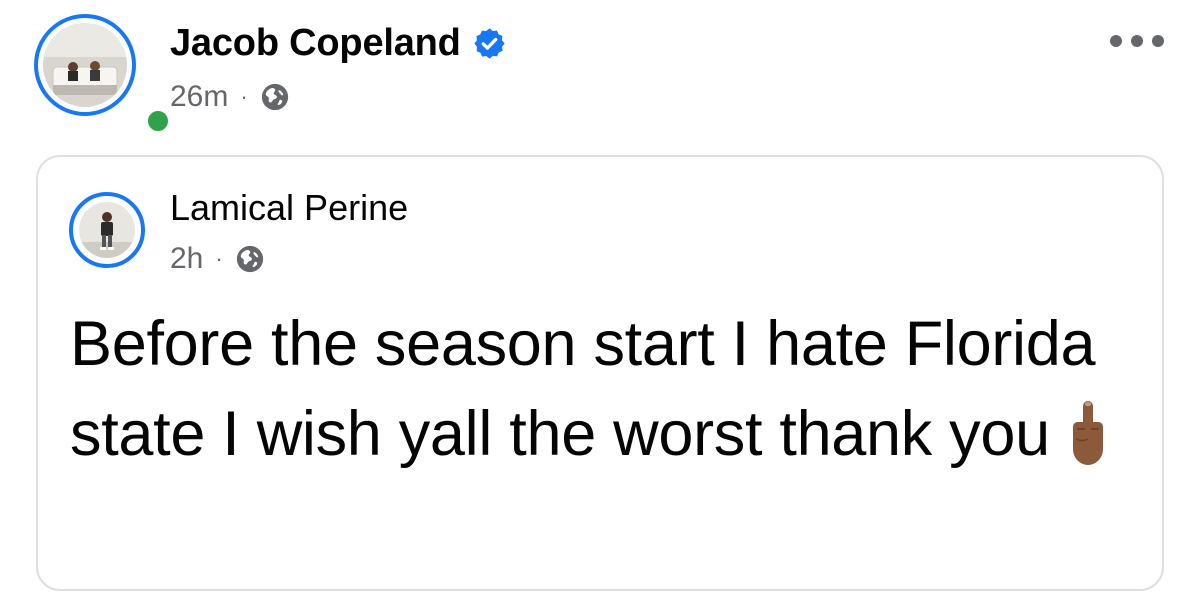 This screenshot has width=1200, height=601. Describe the element at coordinates (158, 121) in the screenshot. I see `online-status-dot` at that location.